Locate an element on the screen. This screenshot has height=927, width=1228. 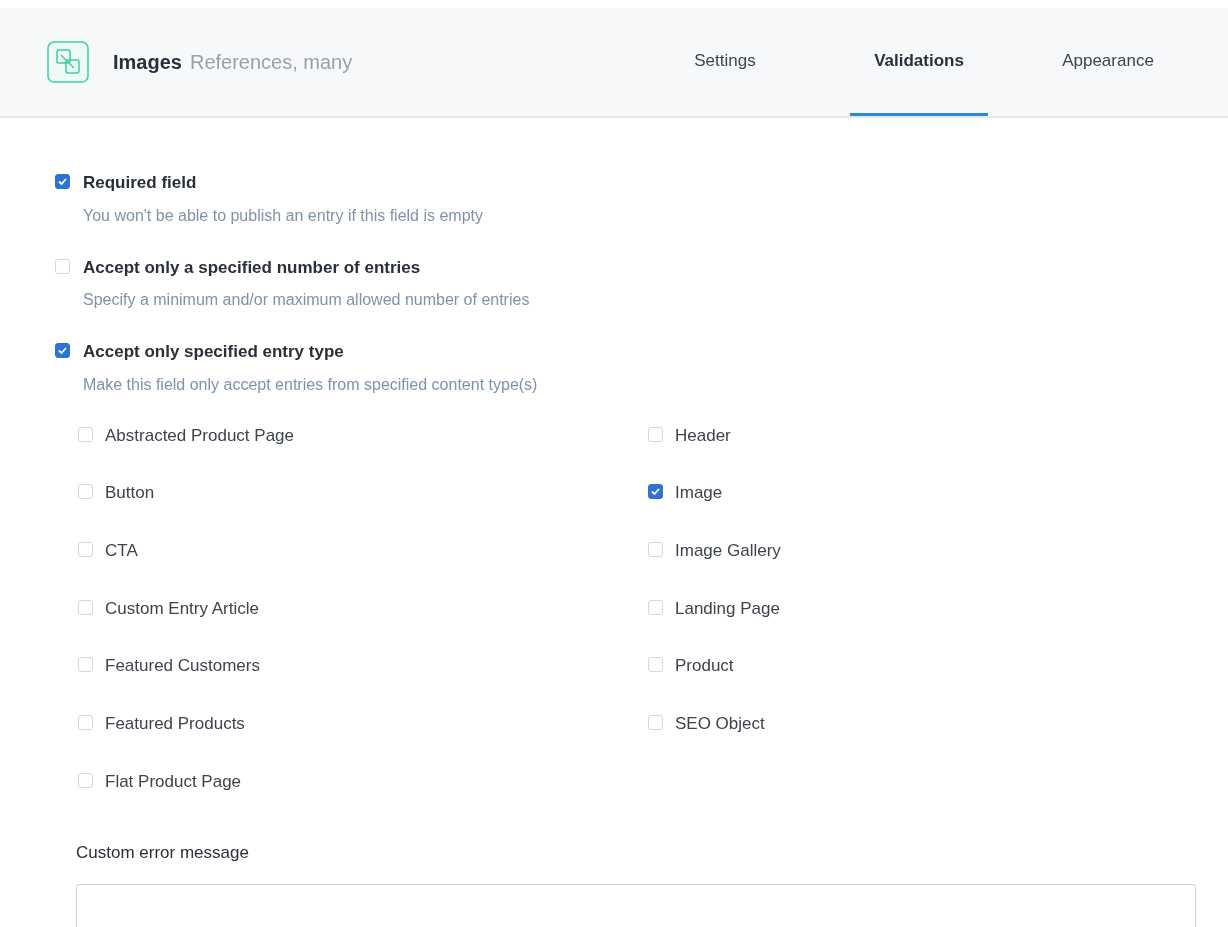
field-title: Images is located at coordinates (147, 62).